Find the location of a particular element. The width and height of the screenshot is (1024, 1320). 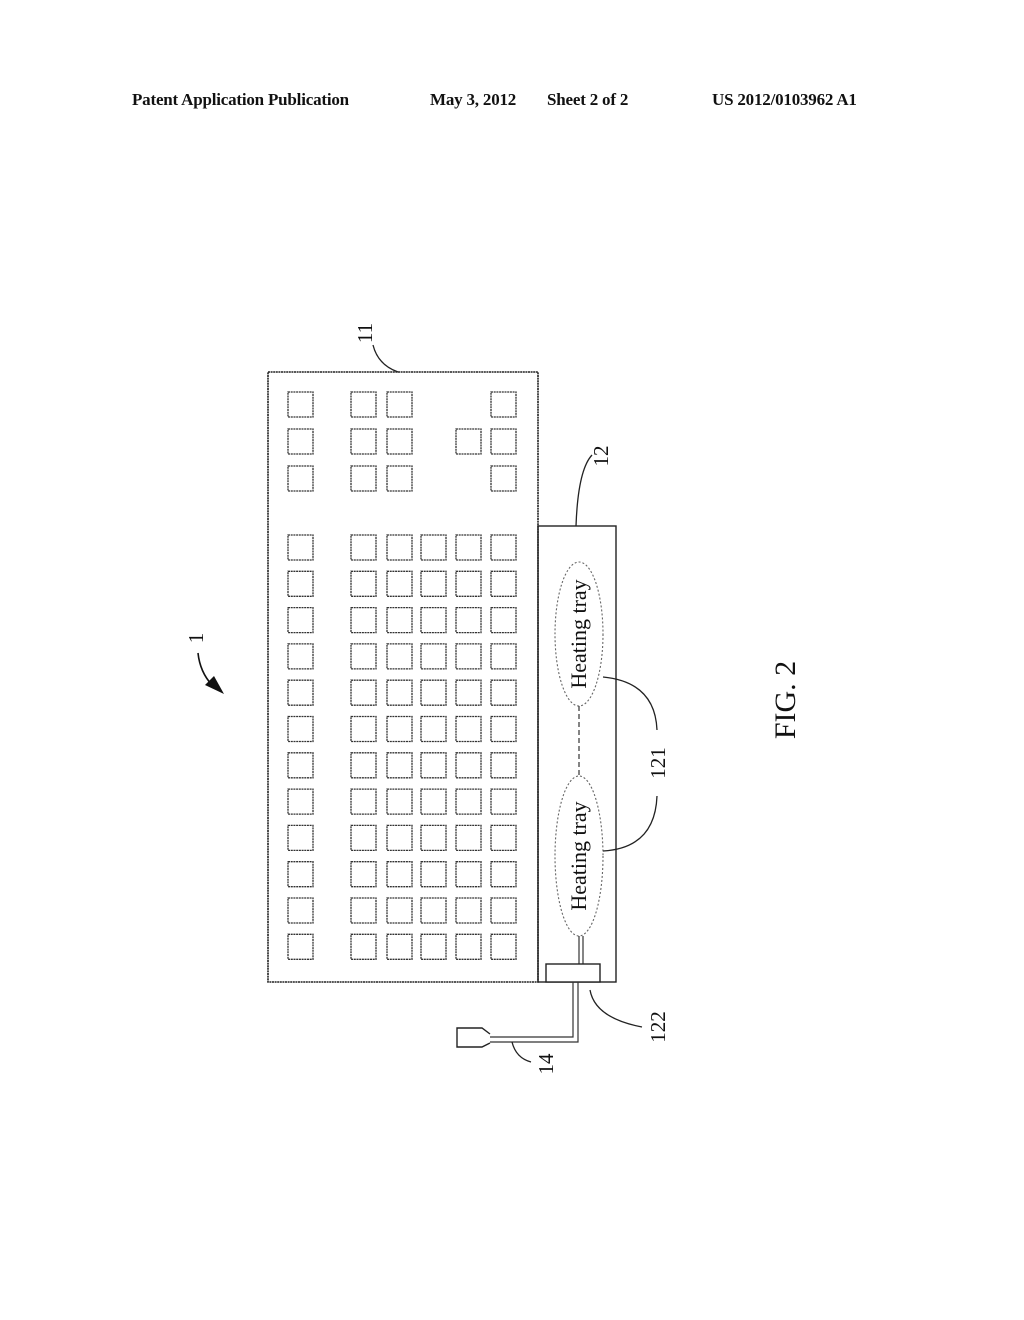

ref-121: 121 is located at coordinates (658, 763).